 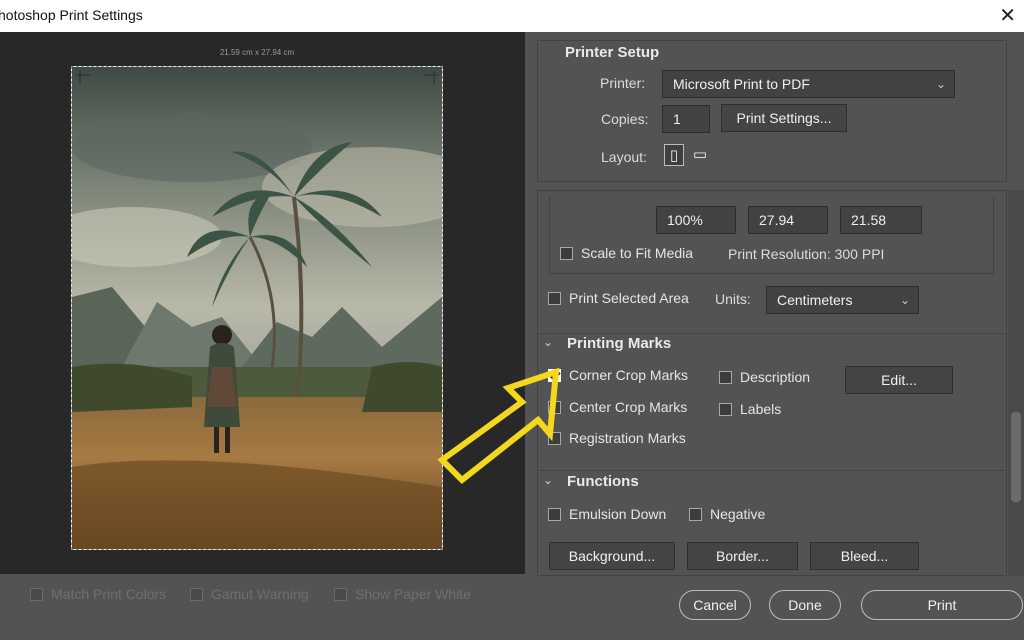 I want to click on printer-select: Microsoft Print to PDF ⌄, so click(x=808, y=84).